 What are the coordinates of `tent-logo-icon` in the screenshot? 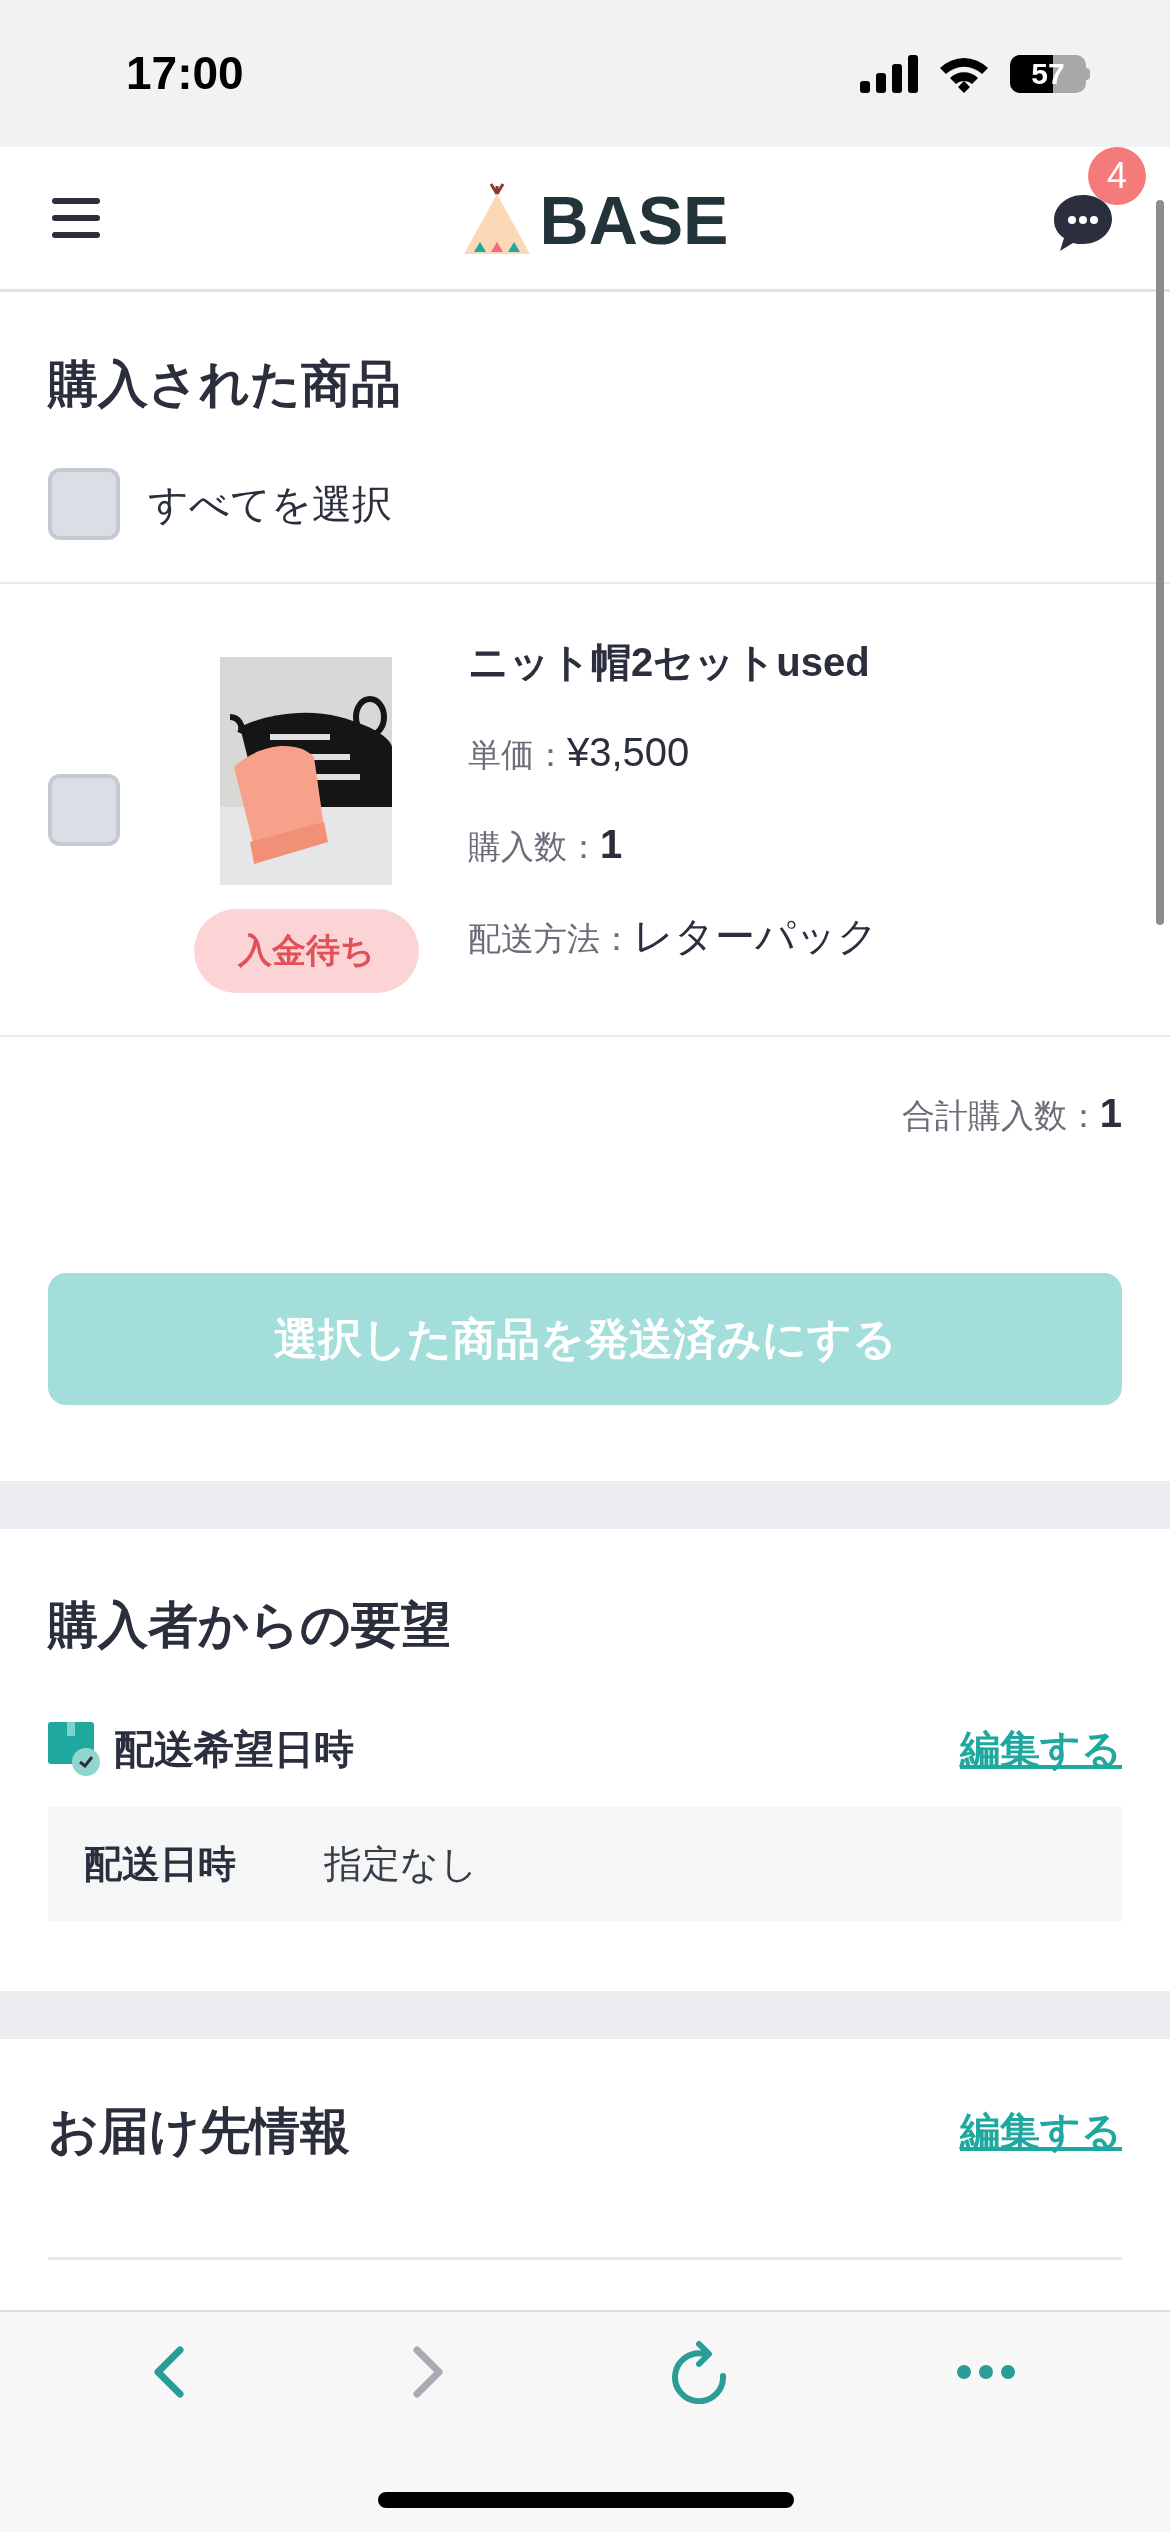 It's located at (496, 218).